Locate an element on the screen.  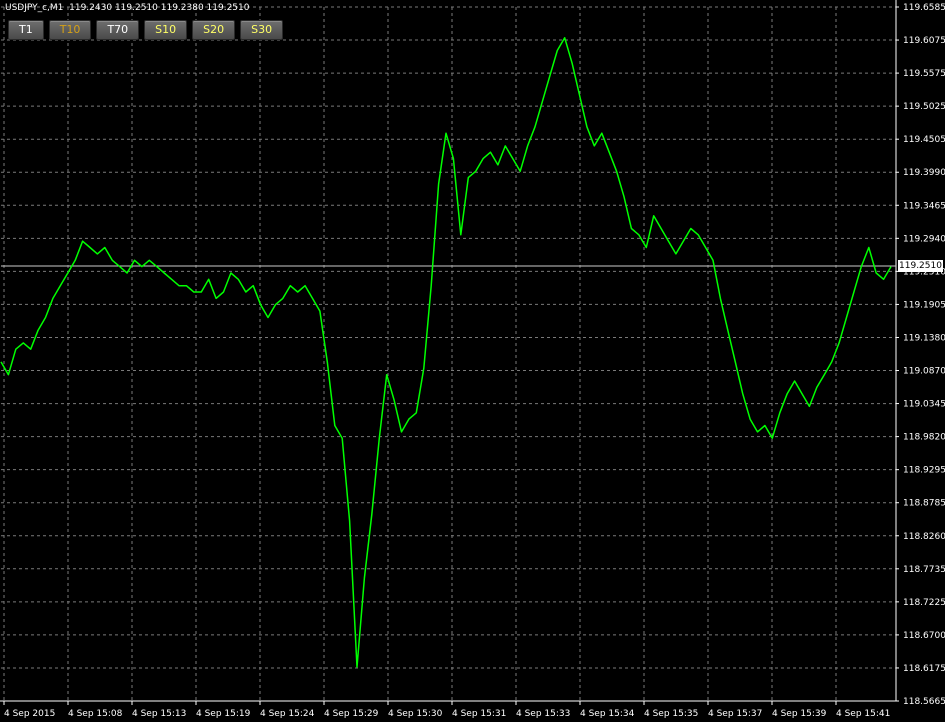
y-tick-label: 118.9295 is located at coordinates (924, 471).